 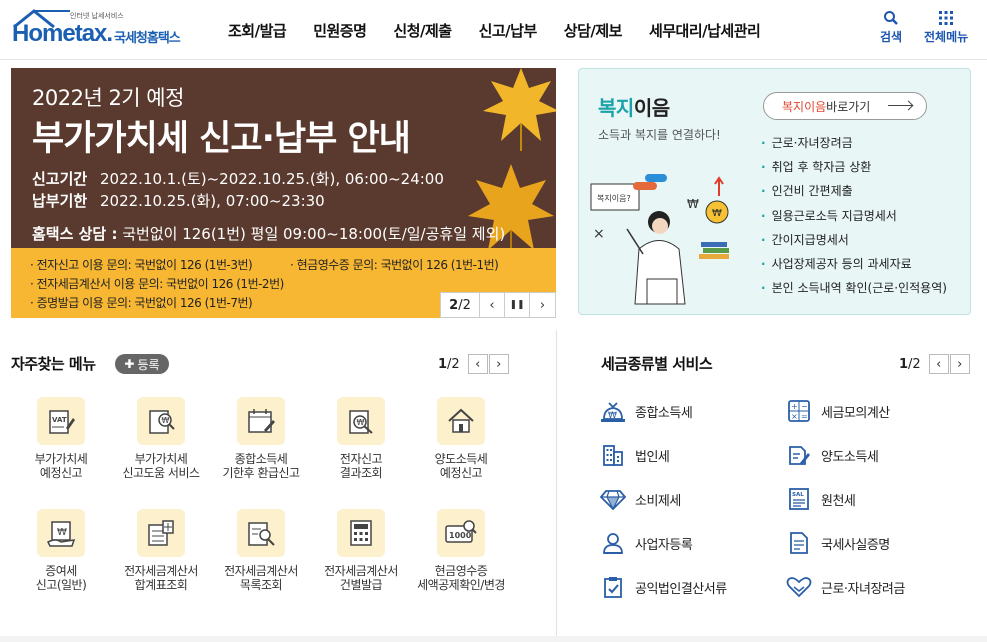 I want to click on banner-page-indicator: 2/2, so click(x=460, y=305).